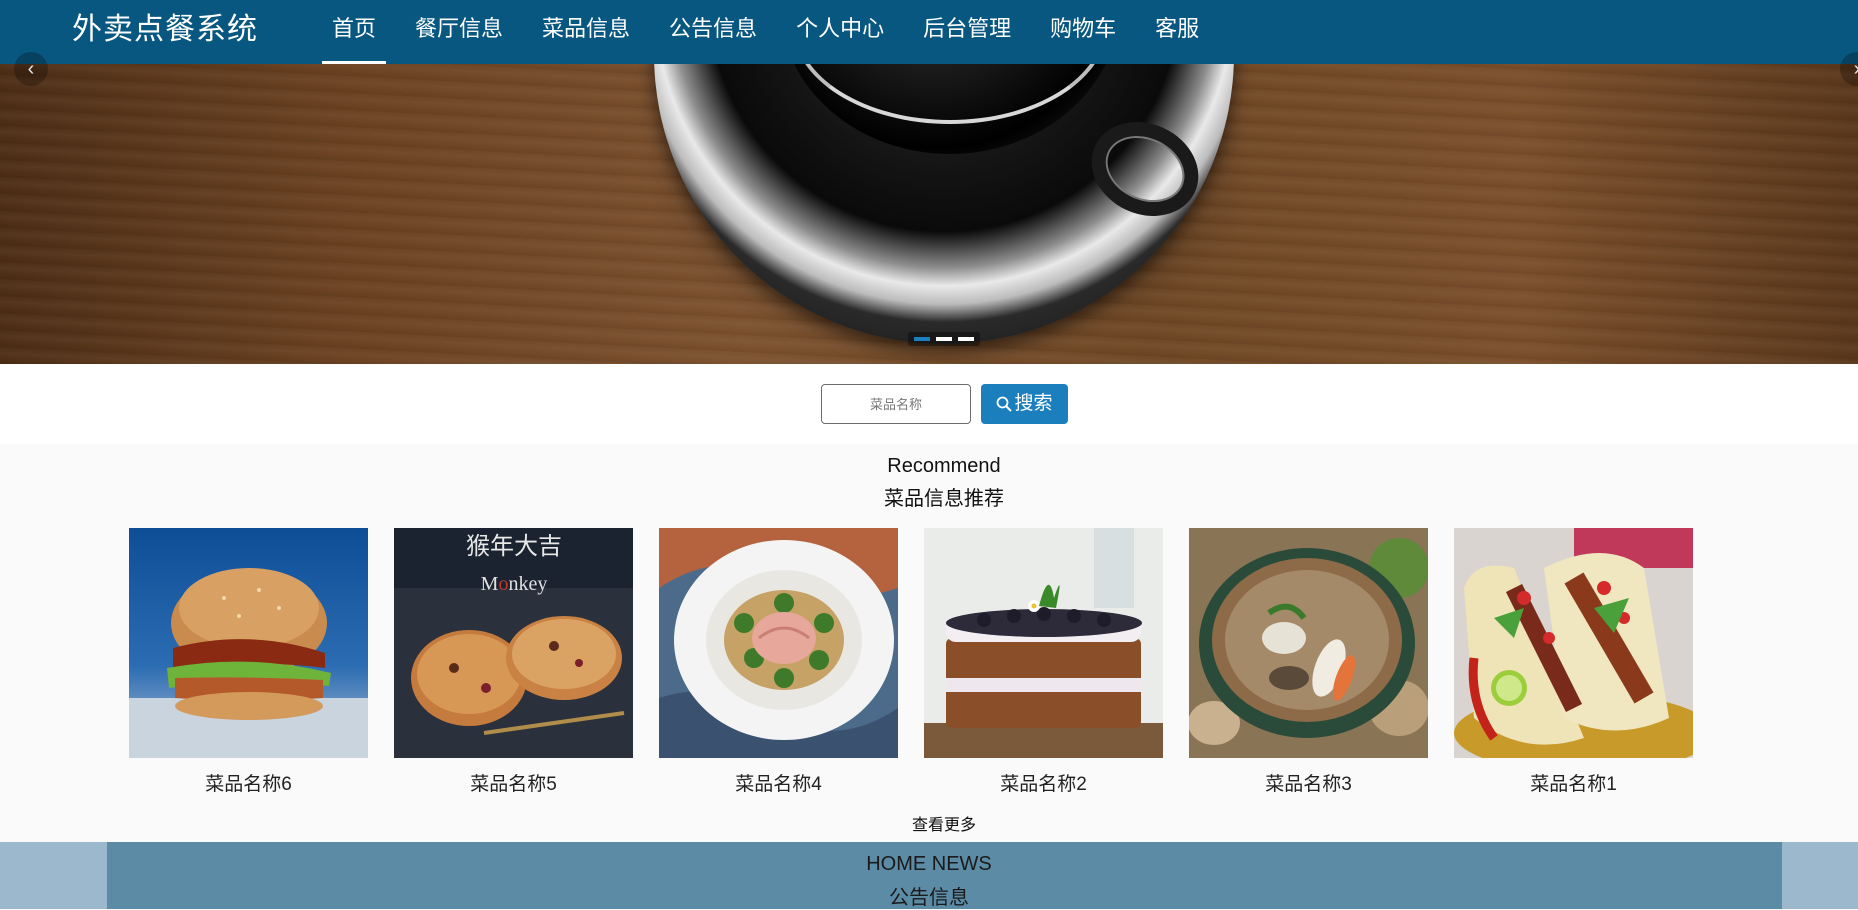 The width and height of the screenshot is (1858, 910). Describe the element at coordinates (586, 32) in the screenshot. I see `nav-item-dishes: 菜品信息` at that location.